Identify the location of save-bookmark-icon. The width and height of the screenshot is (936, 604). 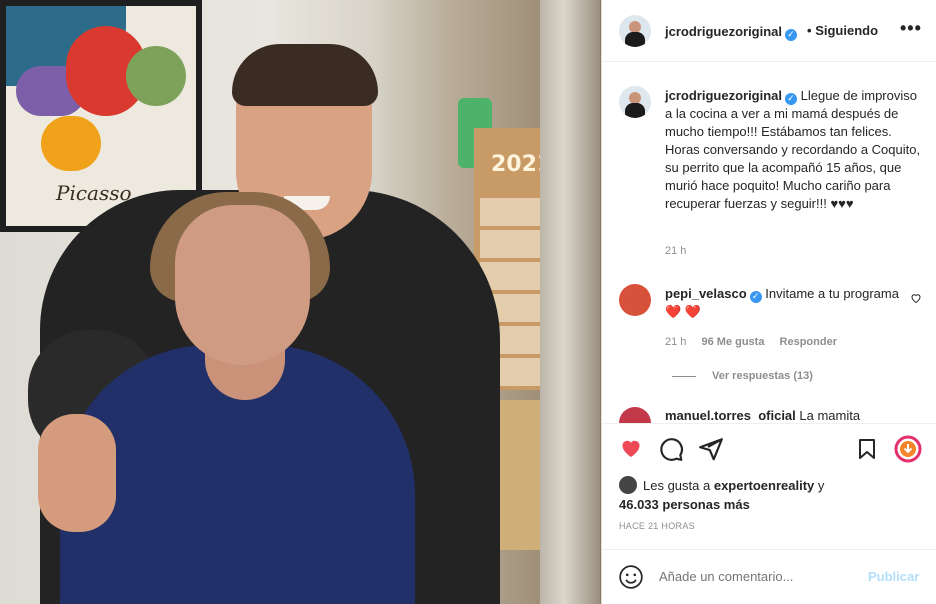
(867, 451).